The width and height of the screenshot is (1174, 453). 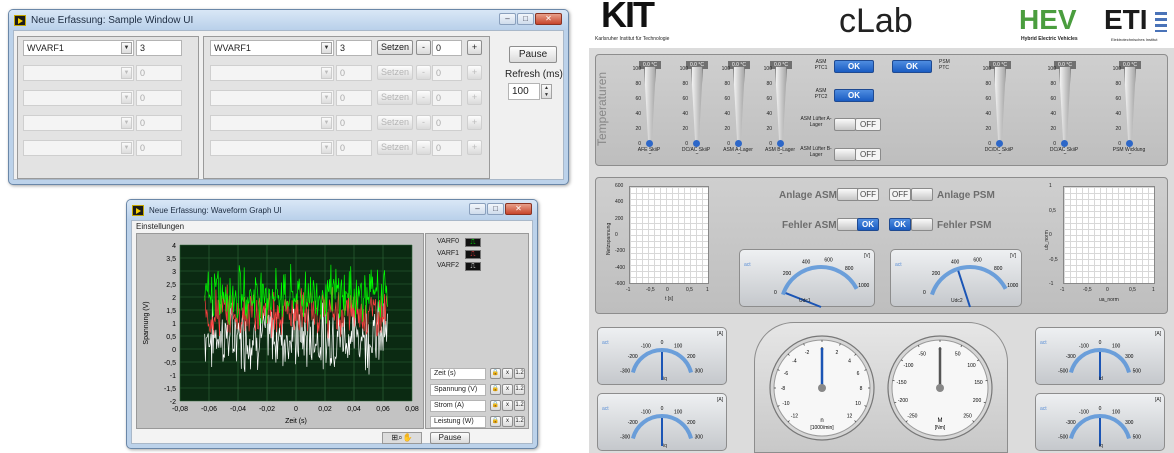 What do you see at coordinates (738, 150) in the screenshot?
I see `thermometer-label: ASM A-Lager` at bounding box center [738, 150].